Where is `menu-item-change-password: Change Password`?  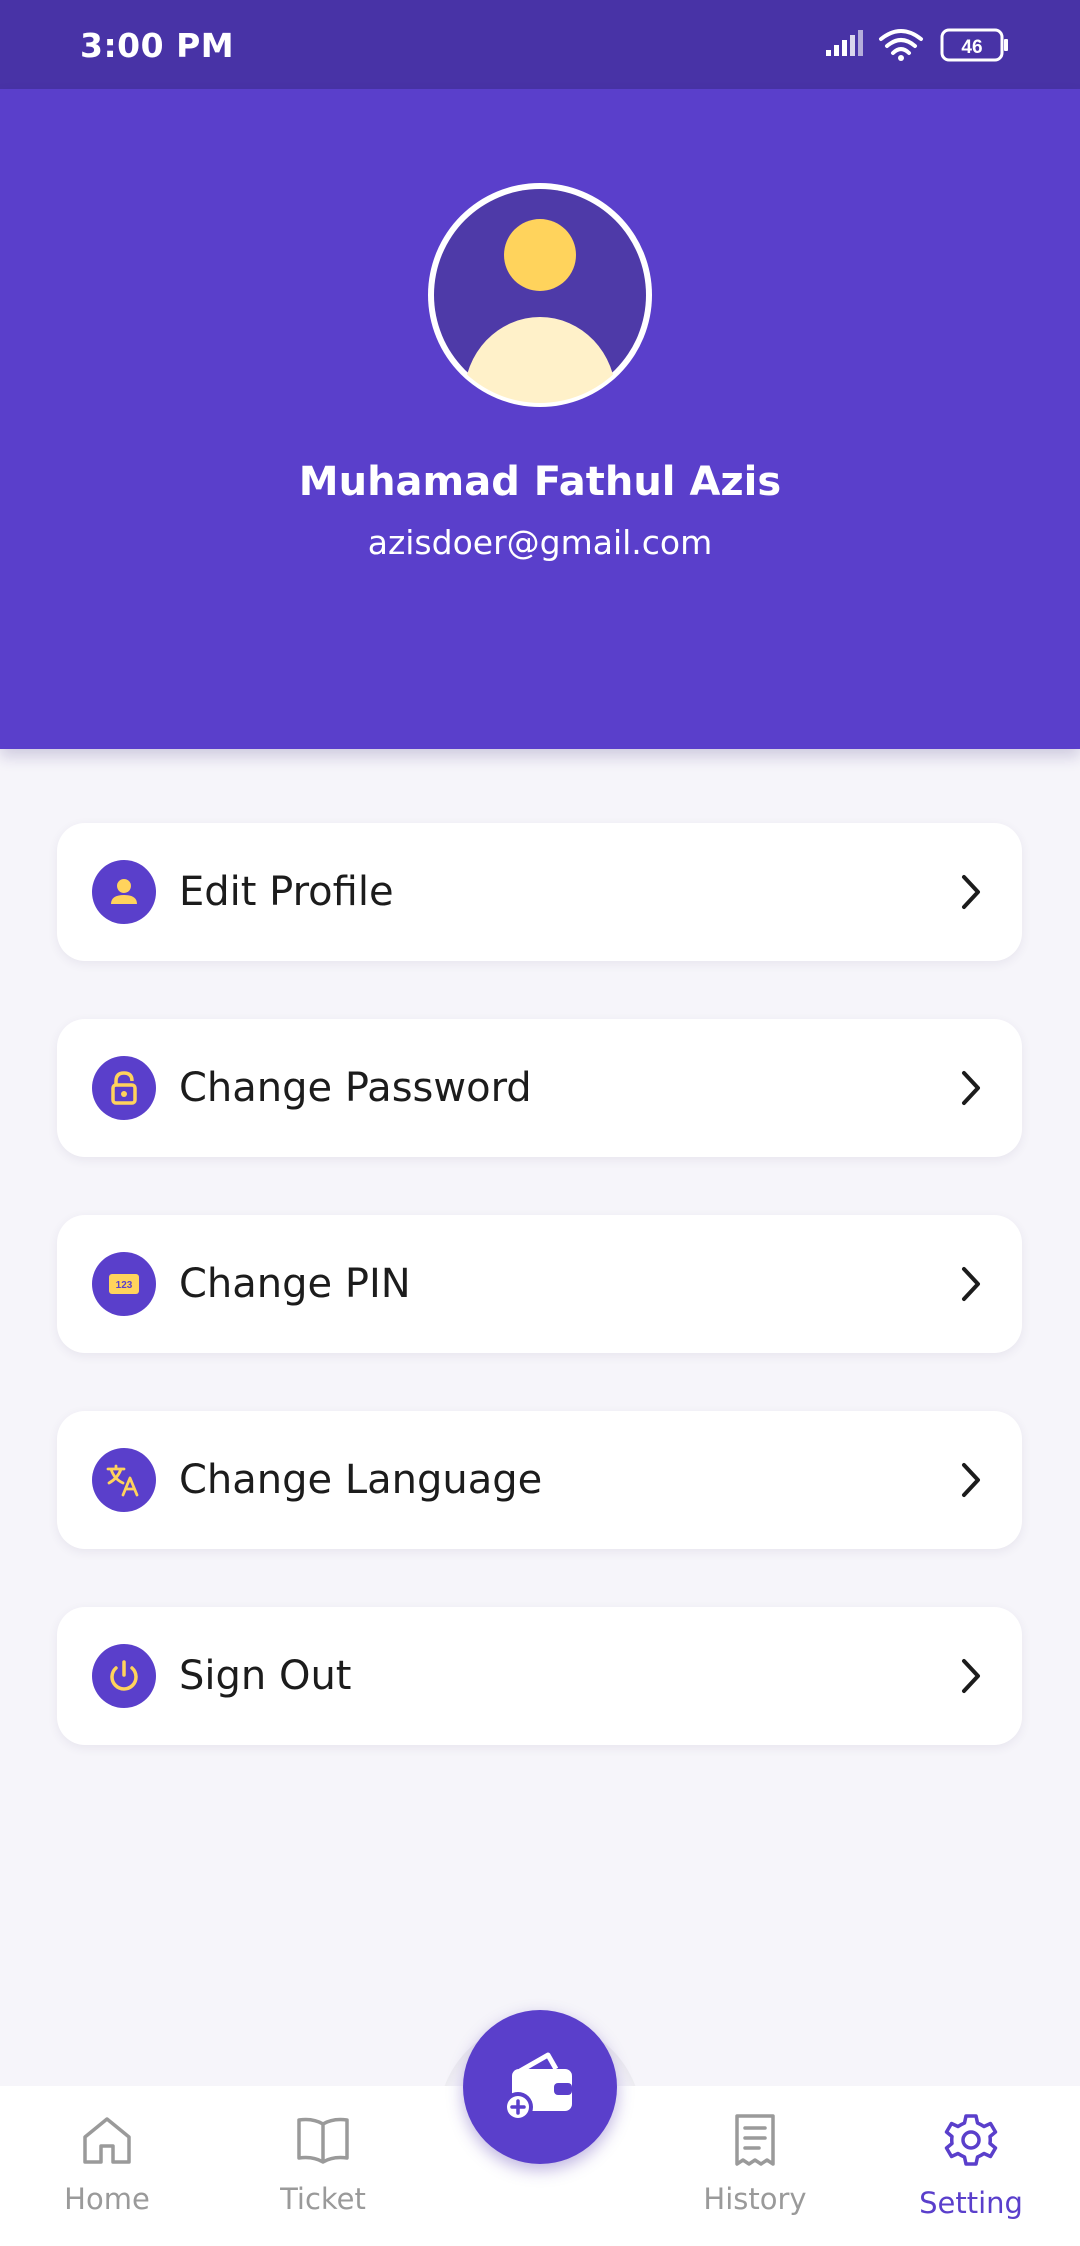 menu-item-change-password: Change Password is located at coordinates (539, 1088).